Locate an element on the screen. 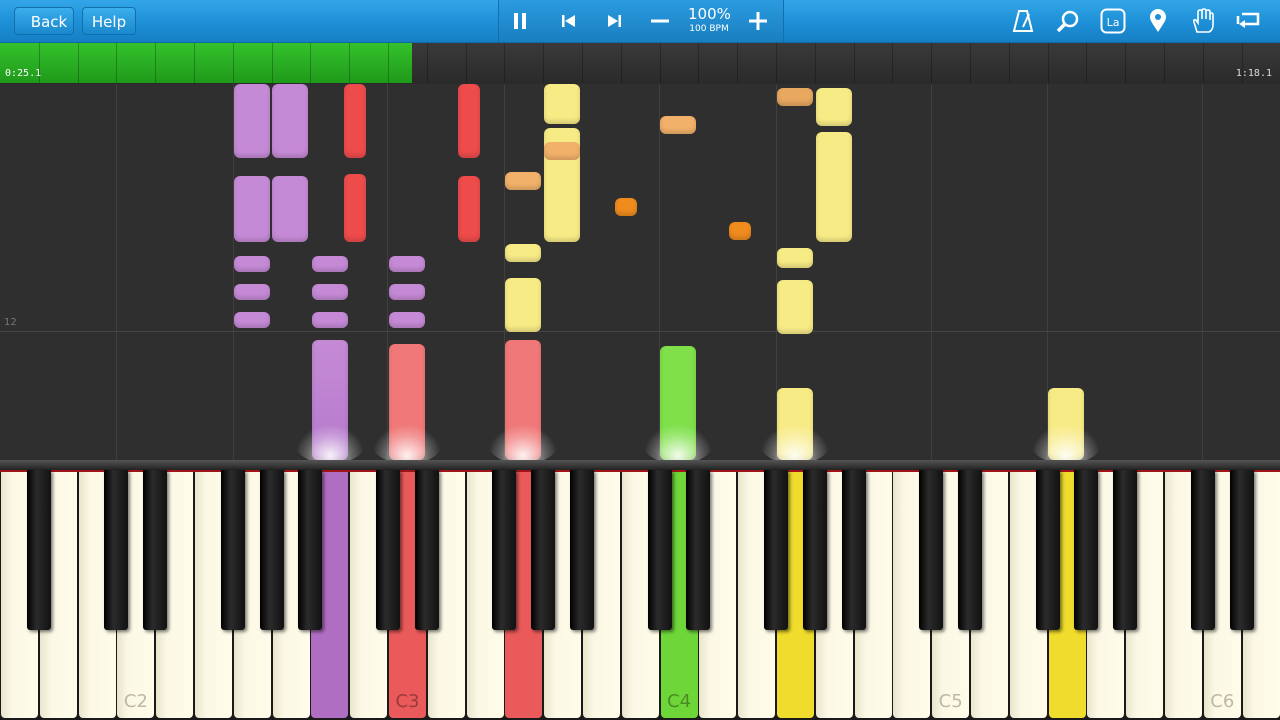  pause-icon is located at coordinates (520, 21).